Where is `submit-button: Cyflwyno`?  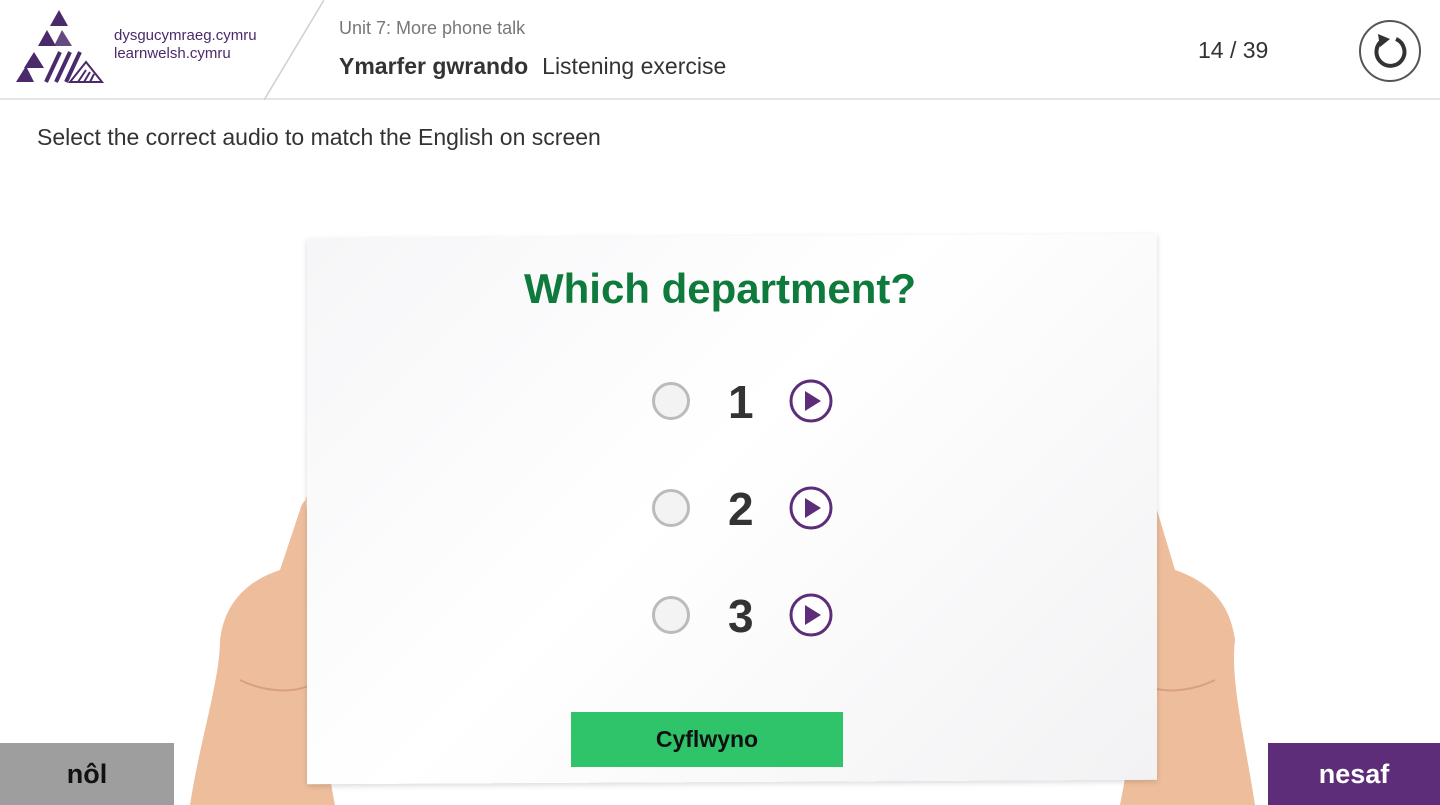 submit-button: Cyflwyno is located at coordinates (707, 739).